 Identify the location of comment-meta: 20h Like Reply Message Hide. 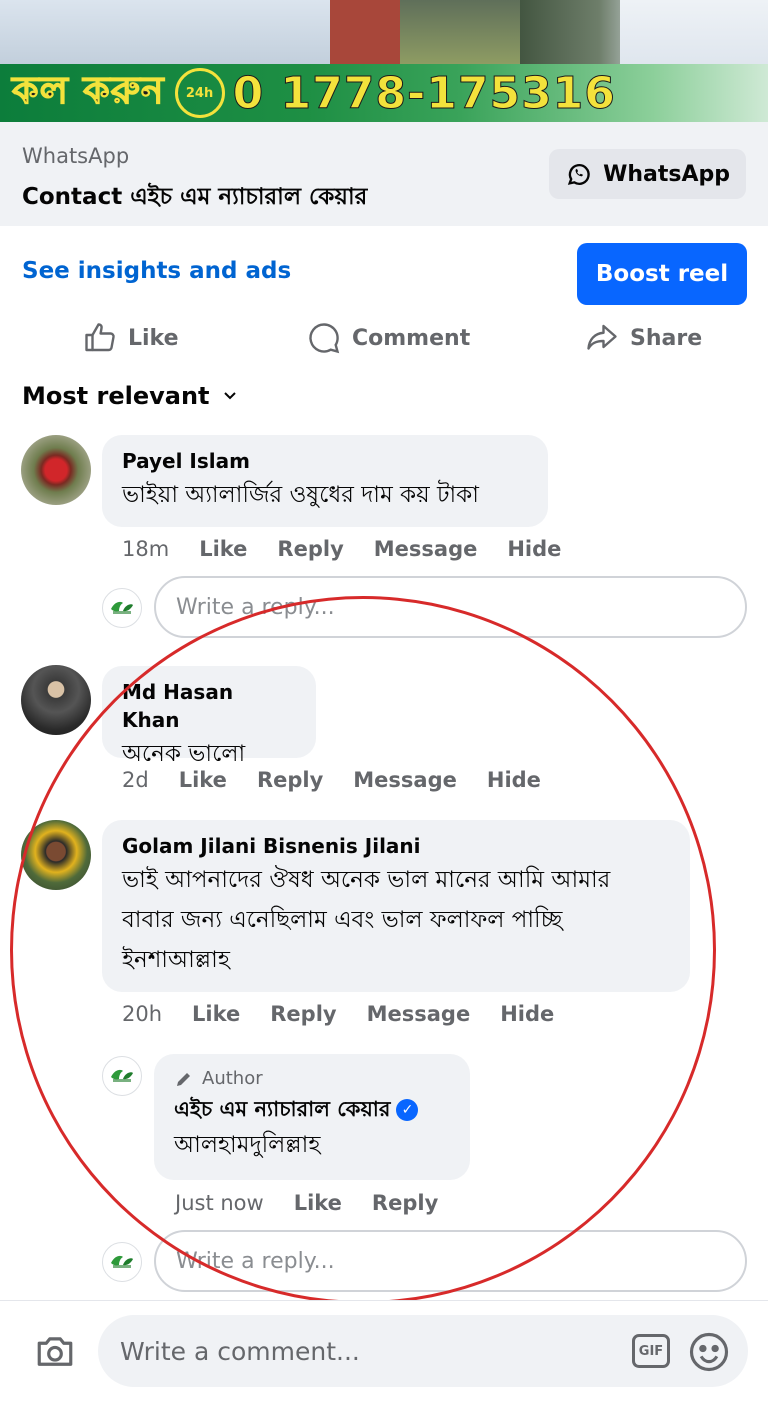
(353, 1014).